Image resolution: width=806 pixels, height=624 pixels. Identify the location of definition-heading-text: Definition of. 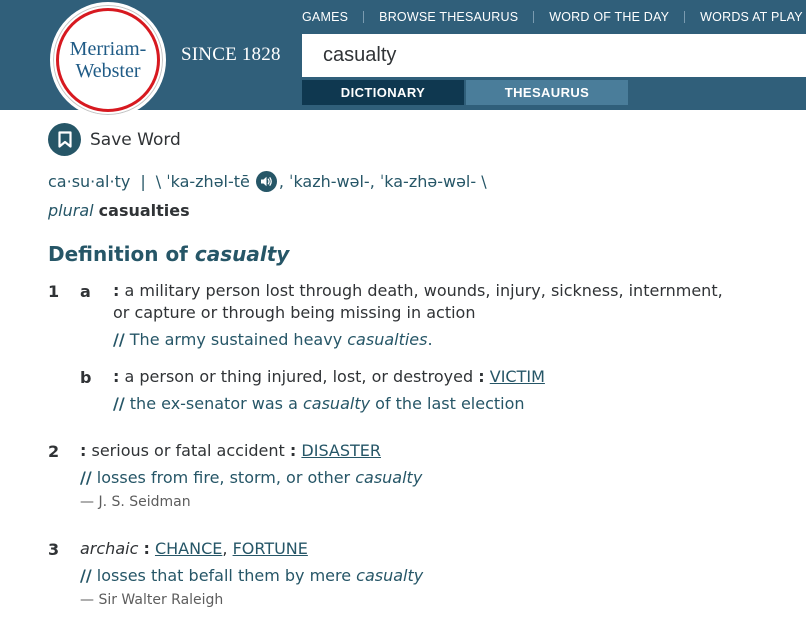
(118, 254).